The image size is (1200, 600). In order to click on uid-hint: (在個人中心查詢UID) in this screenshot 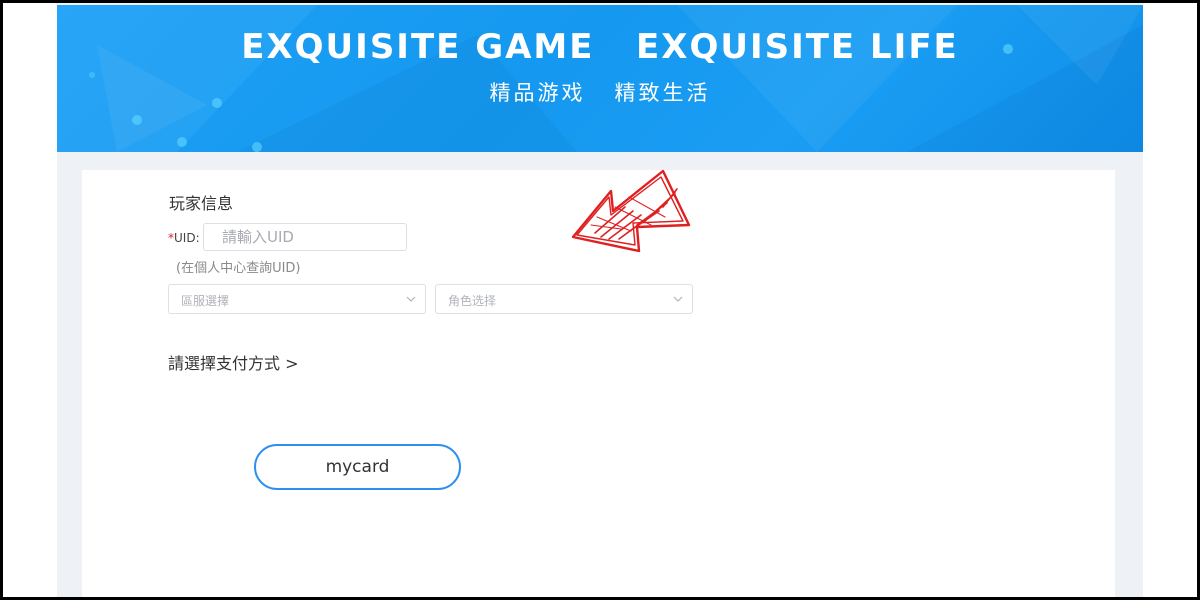, I will do `click(238, 268)`.